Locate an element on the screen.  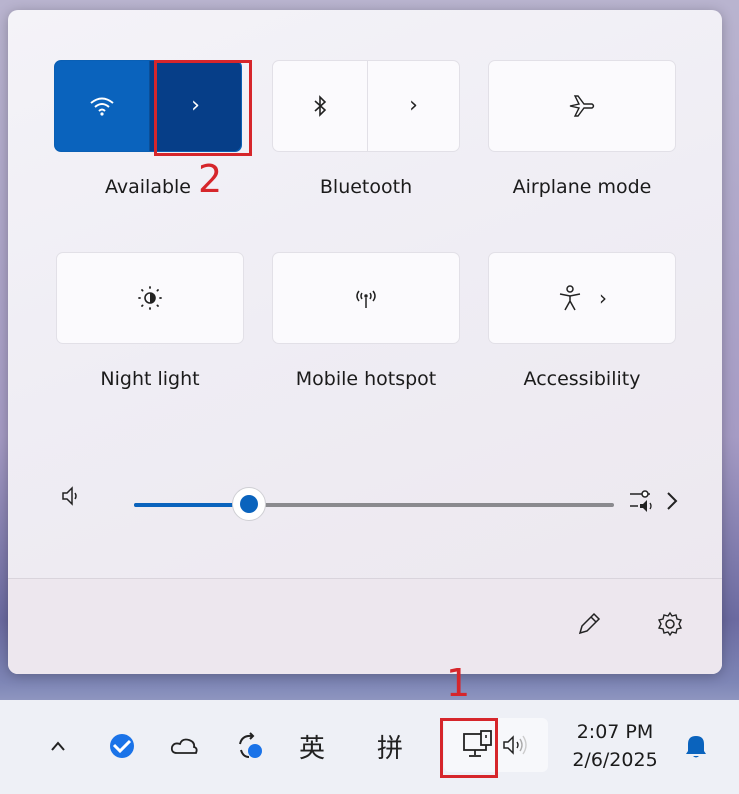
accessibility-icon is located at coordinates (570, 298).